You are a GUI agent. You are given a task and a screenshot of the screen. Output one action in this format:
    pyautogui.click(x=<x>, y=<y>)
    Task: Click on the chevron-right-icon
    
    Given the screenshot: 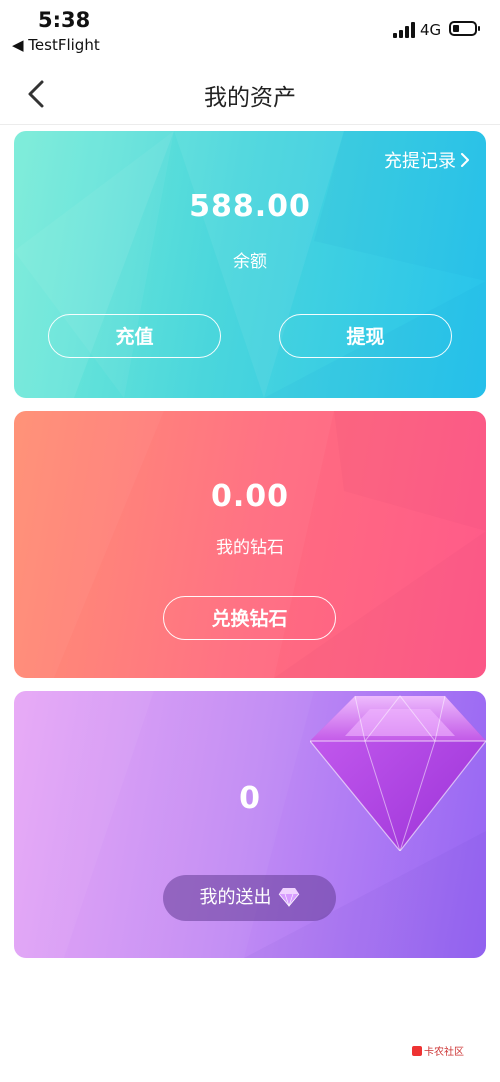 What is the action you would take?
    pyautogui.click(x=465, y=161)
    